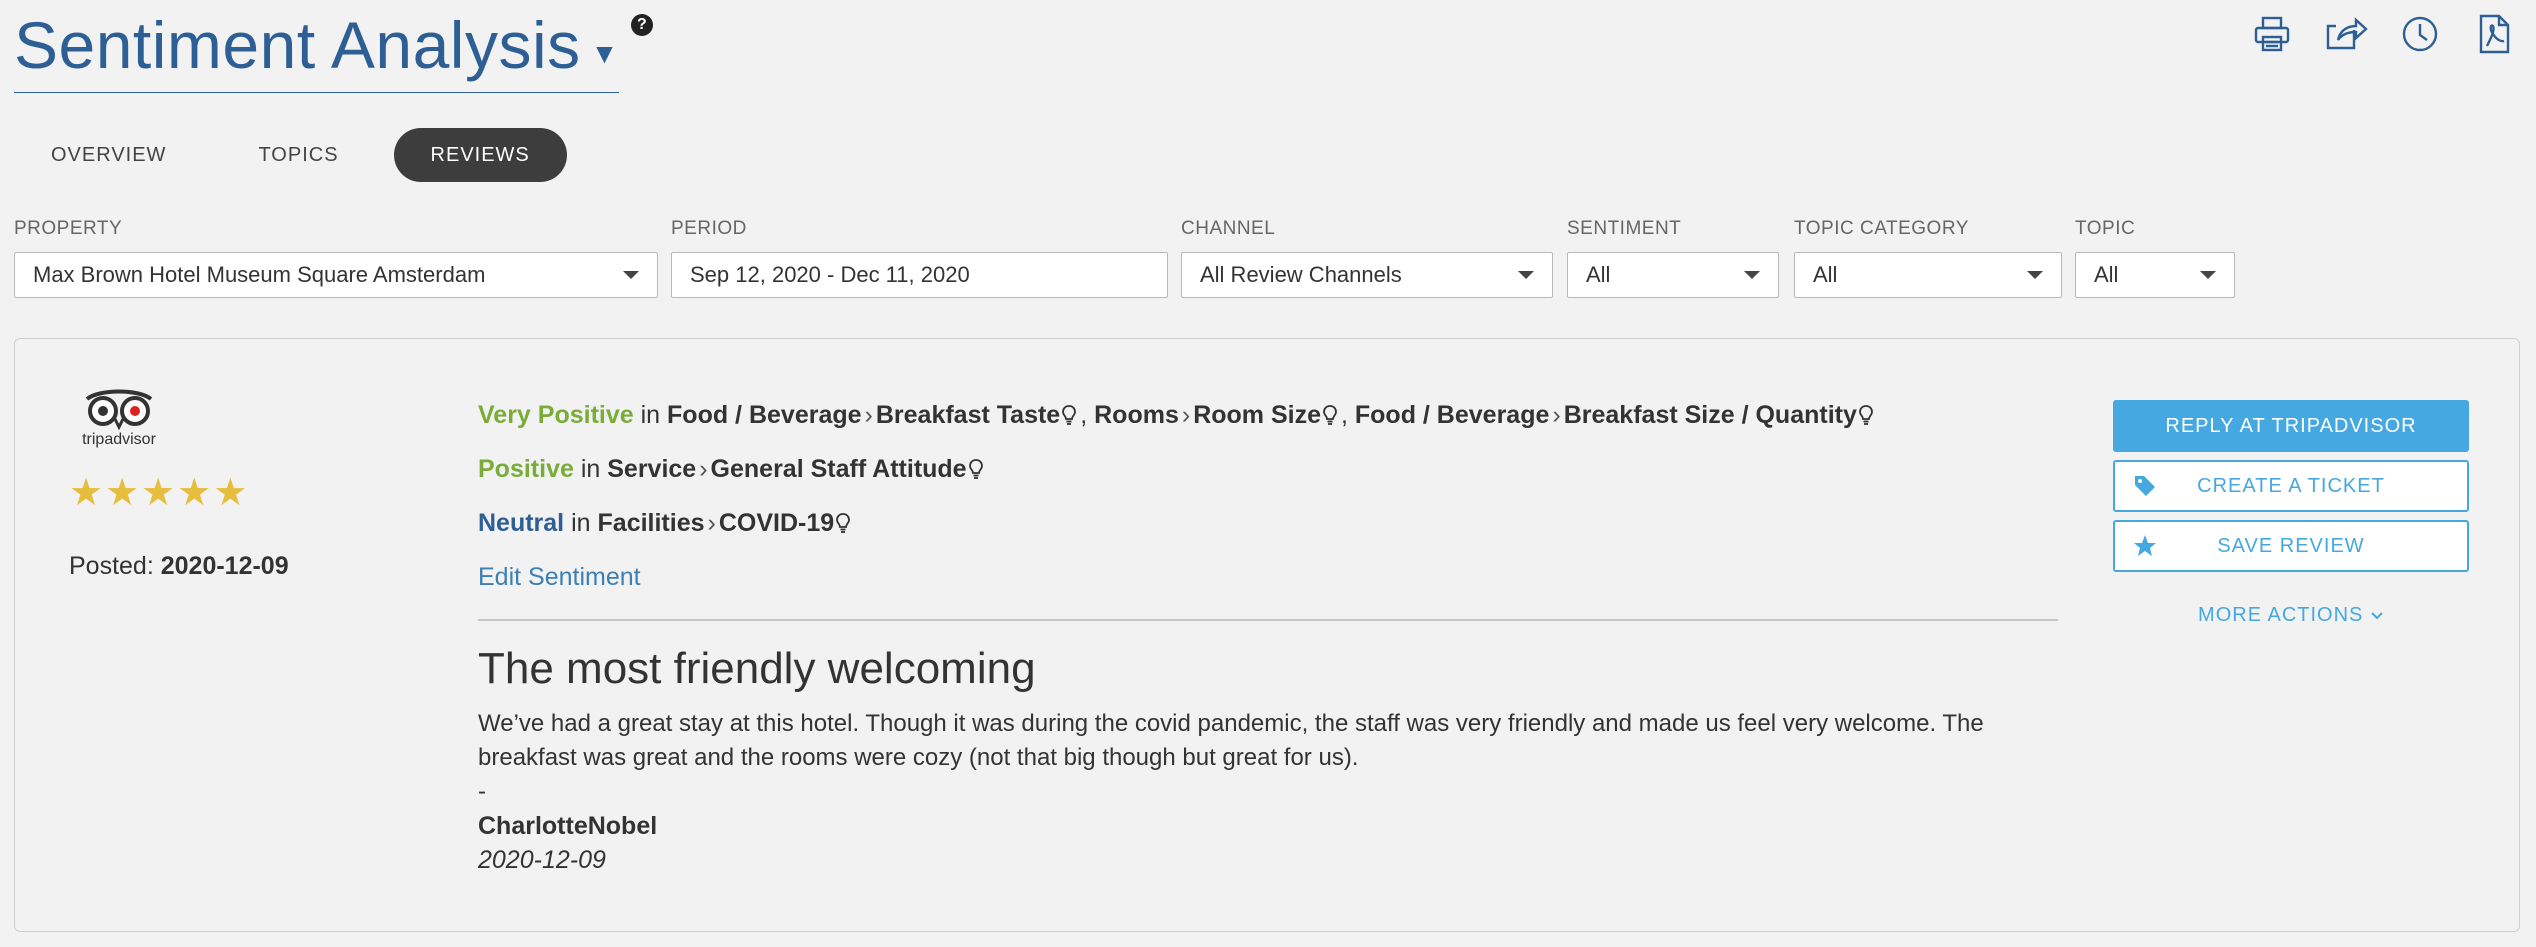  What do you see at coordinates (259, 274) in the screenshot?
I see `property-value: Max Brown Hotel Museum Square Amsterdam` at bounding box center [259, 274].